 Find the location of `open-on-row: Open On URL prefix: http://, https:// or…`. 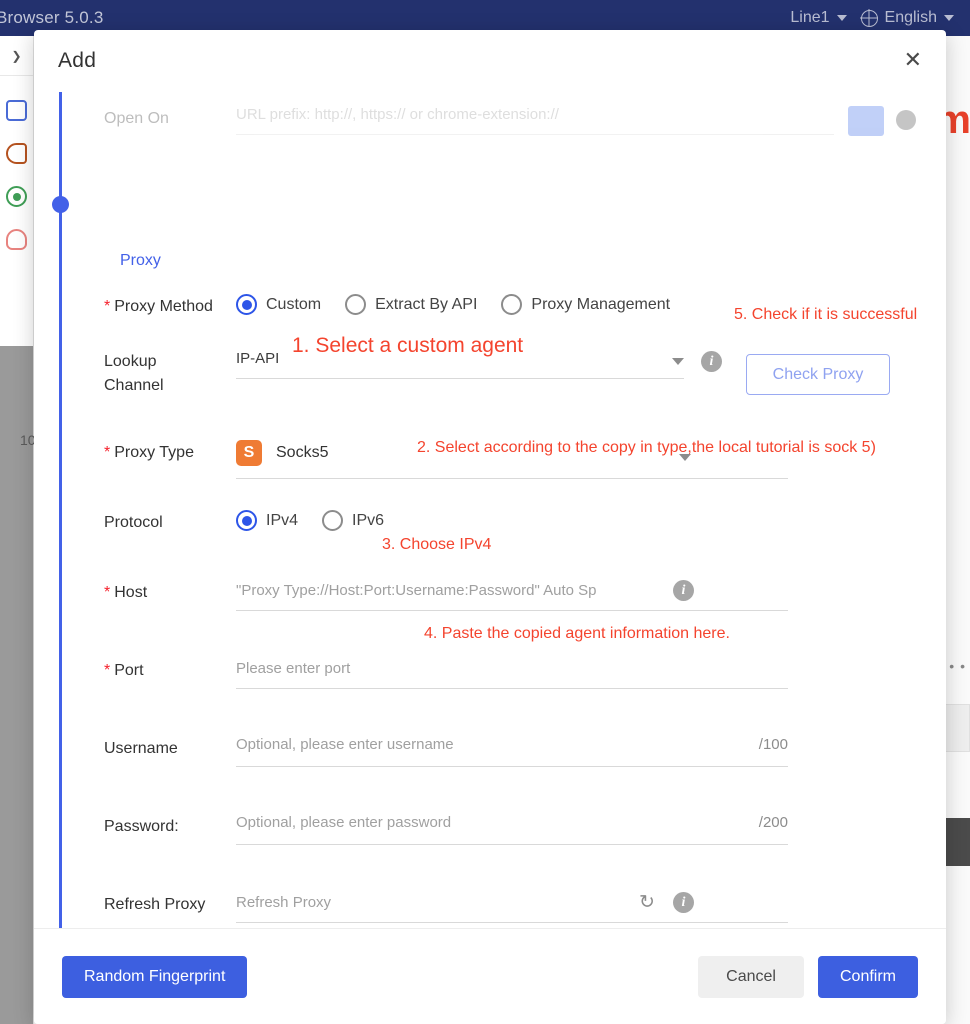

open-on-row: Open On URL prefix: http://, https:// or… is located at coordinates (510, 128).